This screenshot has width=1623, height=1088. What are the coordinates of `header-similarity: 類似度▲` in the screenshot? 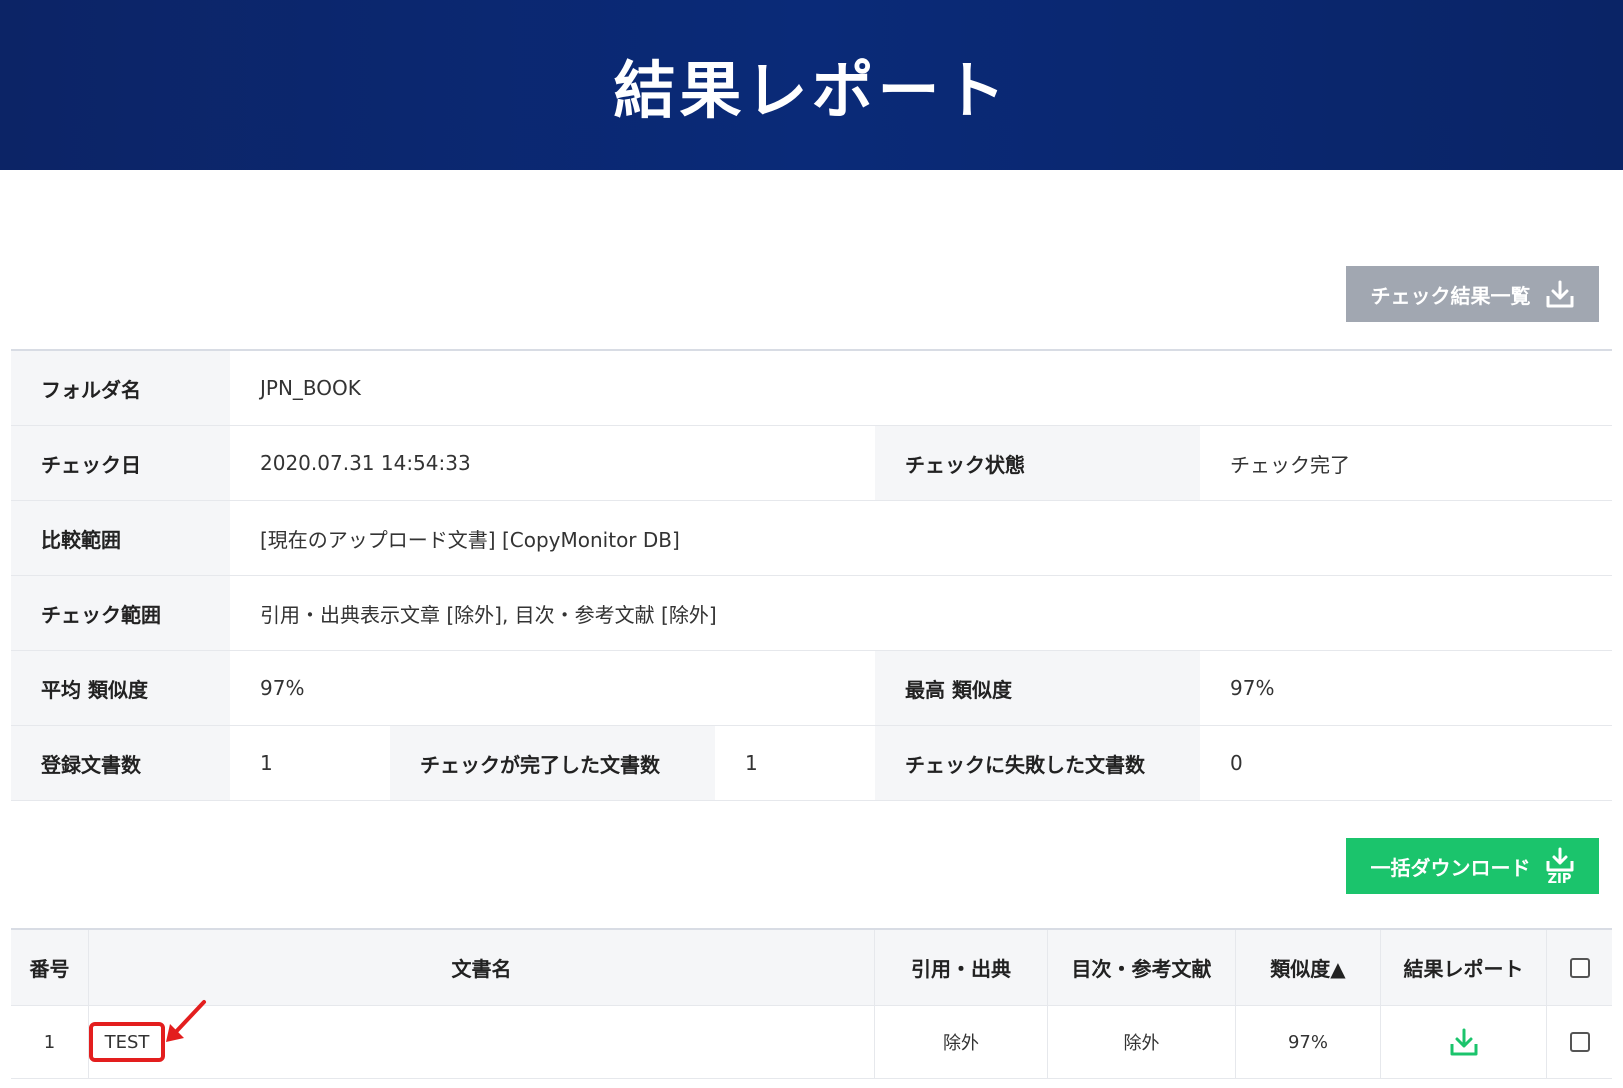 It's located at (1308, 967).